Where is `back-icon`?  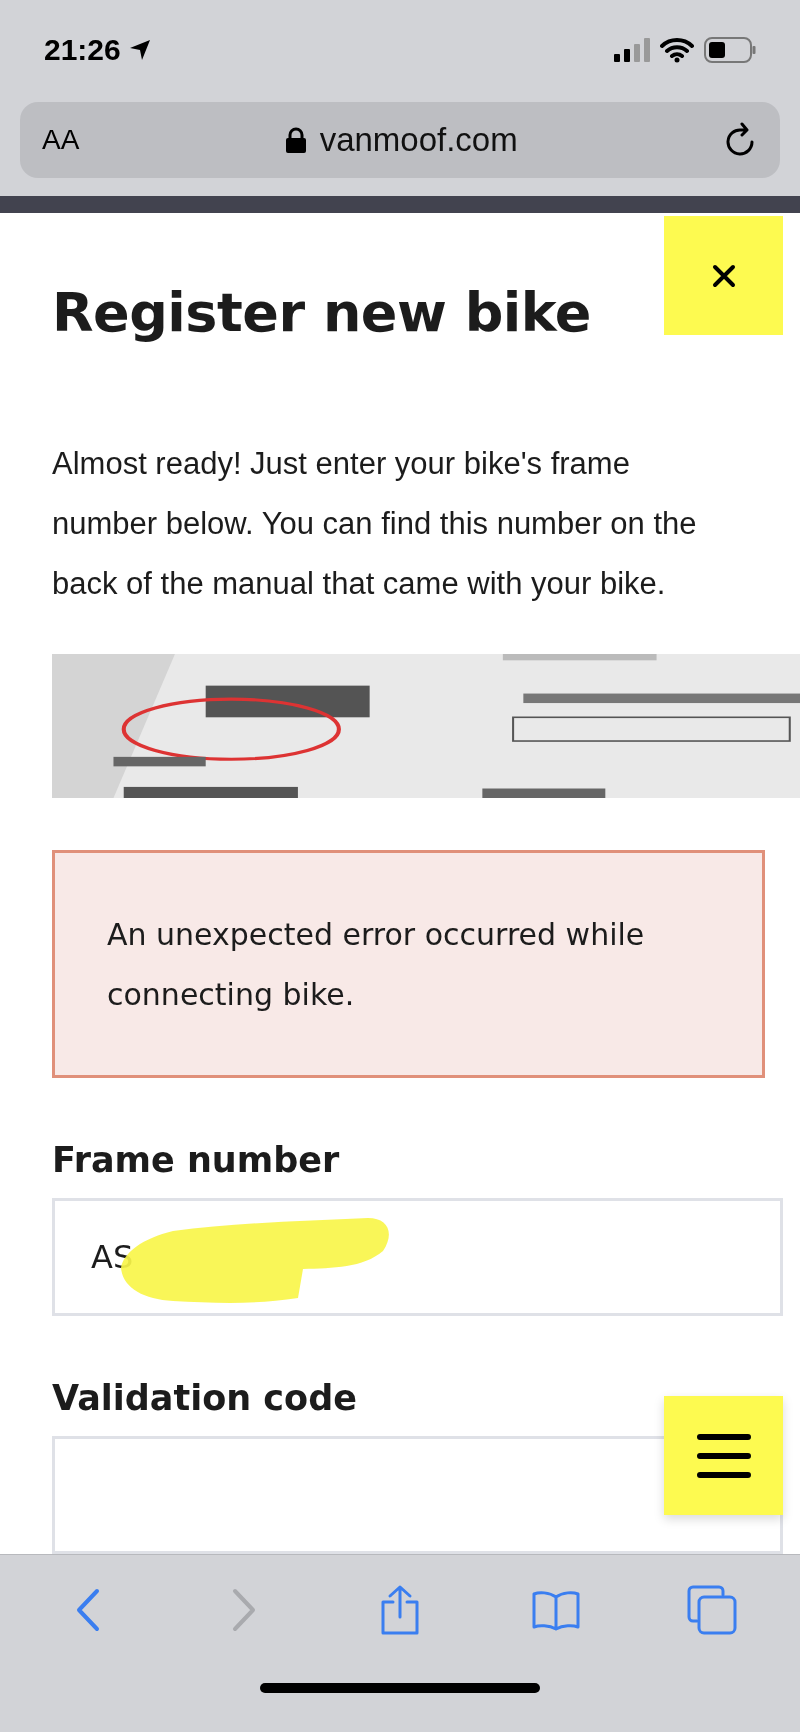 back-icon is located at coordinates (88, 1610).